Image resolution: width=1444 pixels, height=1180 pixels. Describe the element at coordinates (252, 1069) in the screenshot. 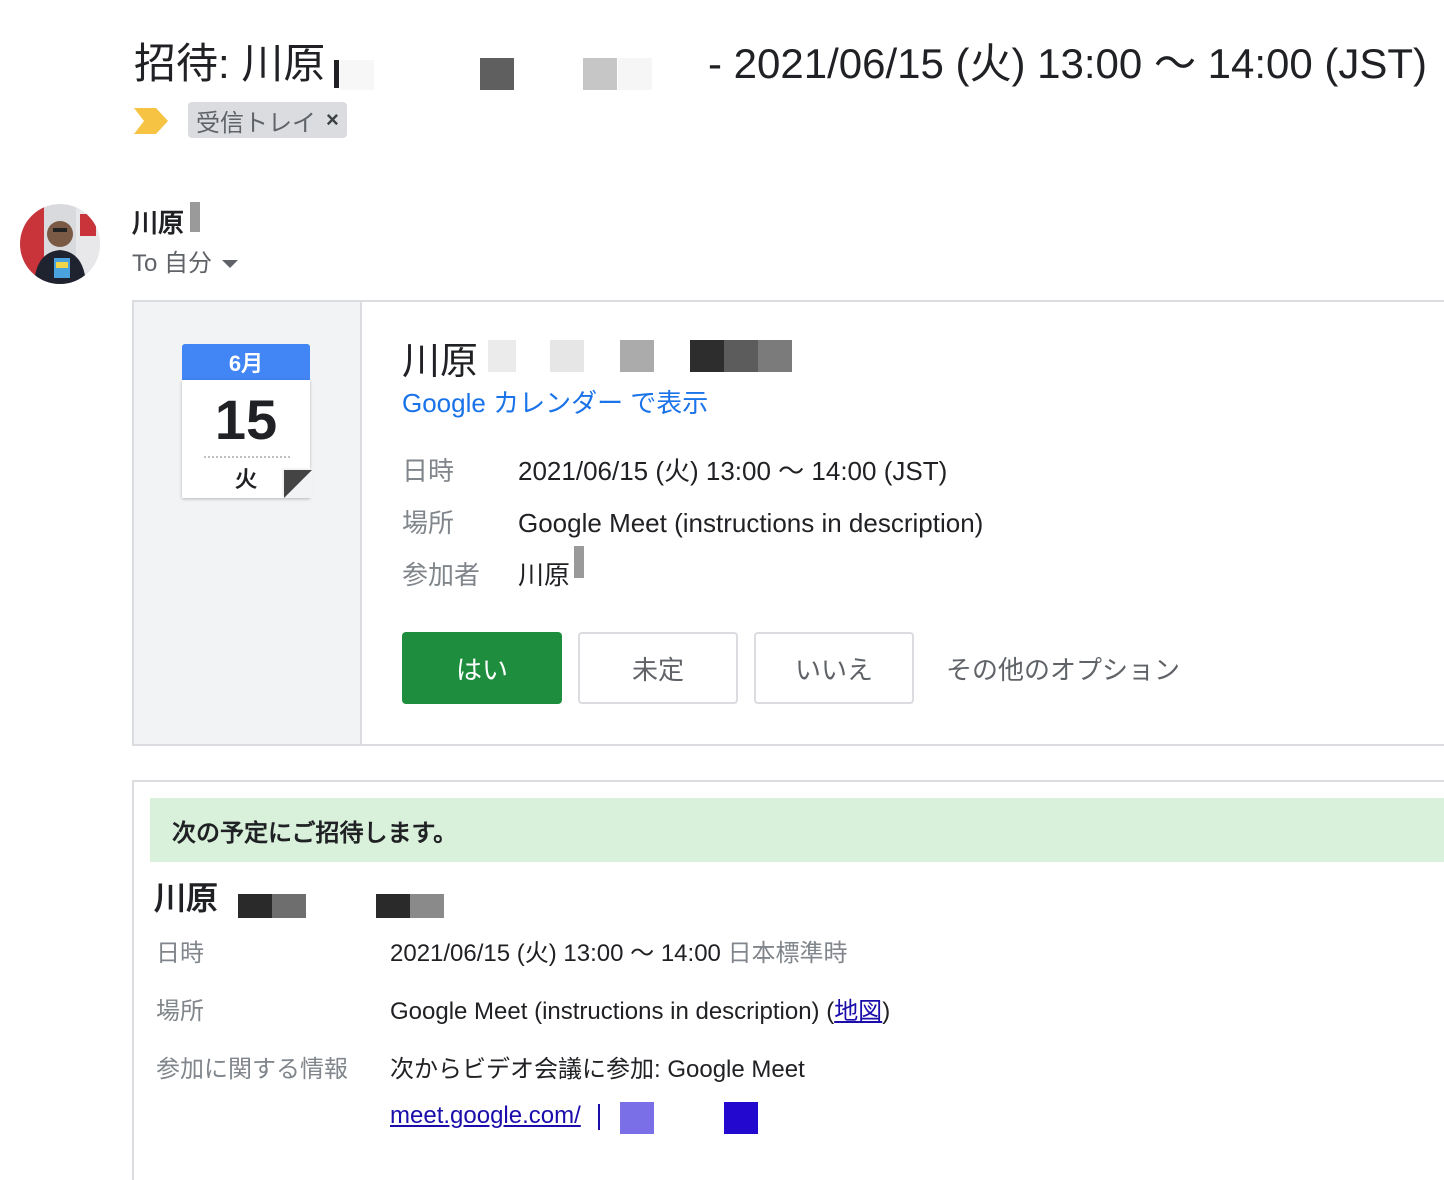

I see `desc-join-label: 参加に関する情報` at that location.